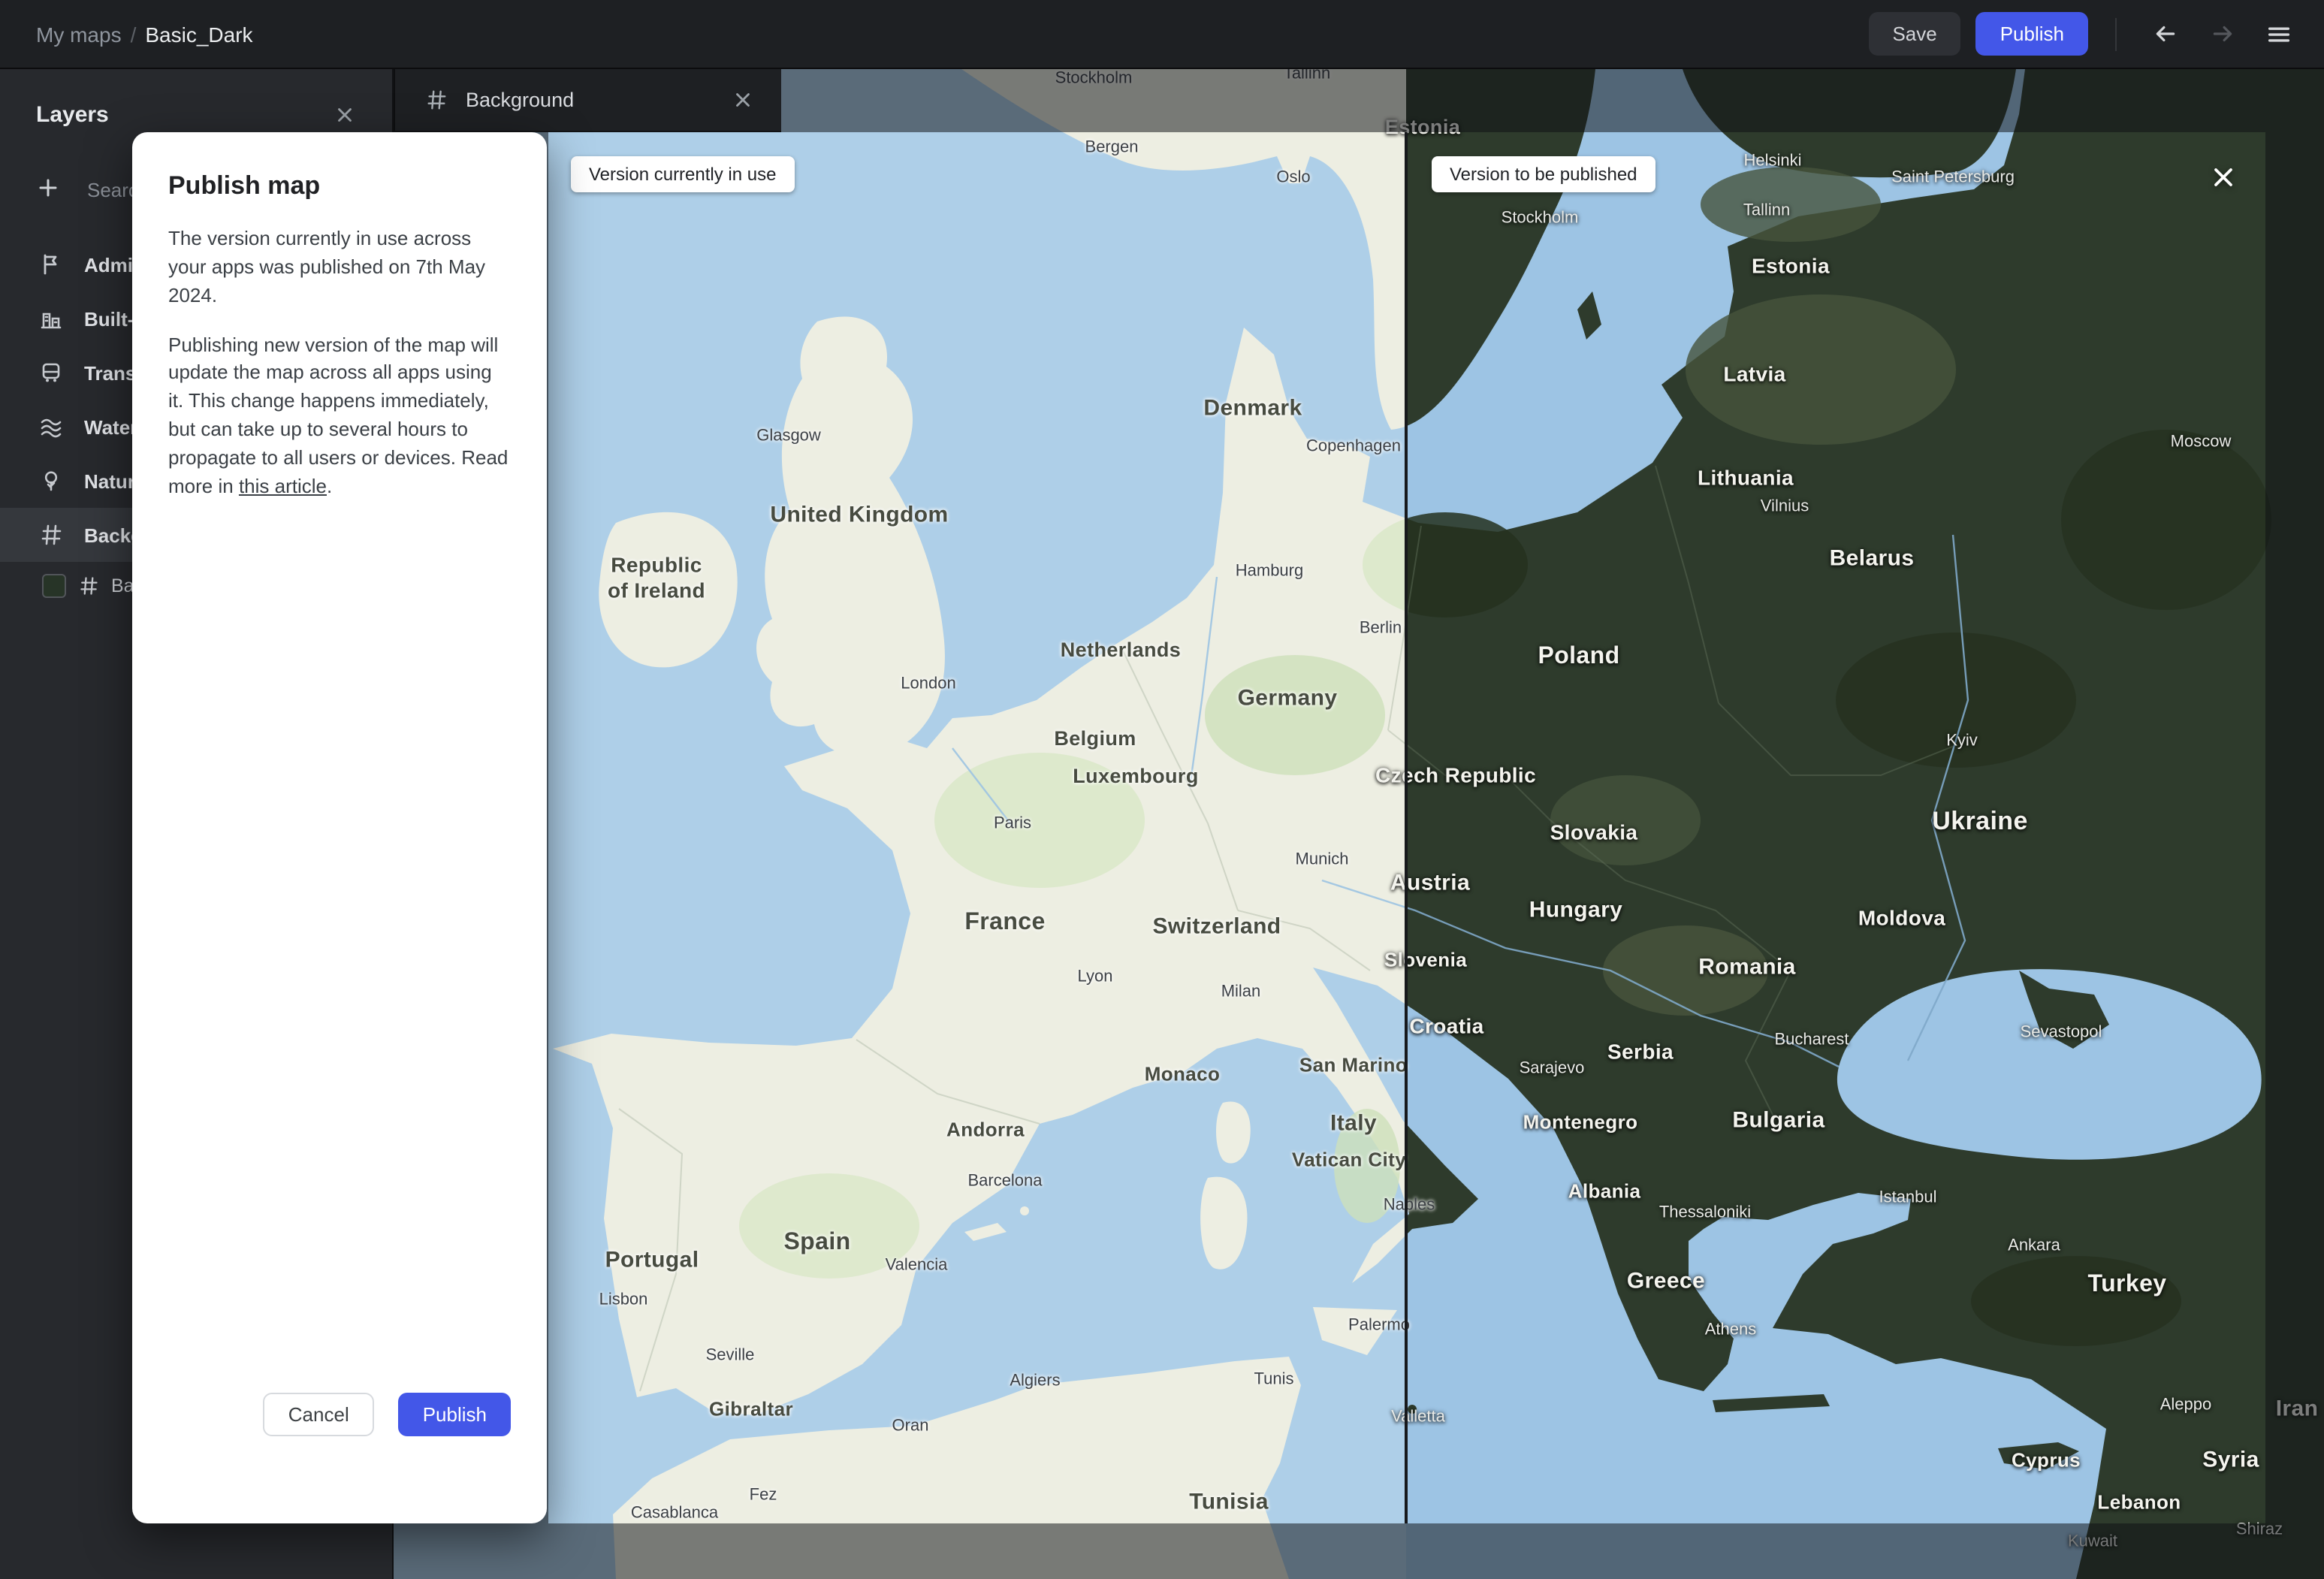 The height and width of the screenshot is (1579, 2324). Describe the element at coordinates (144, 34) in the screenshot. I see `breadcrumb: My maps / Basic_Dark` at that location.